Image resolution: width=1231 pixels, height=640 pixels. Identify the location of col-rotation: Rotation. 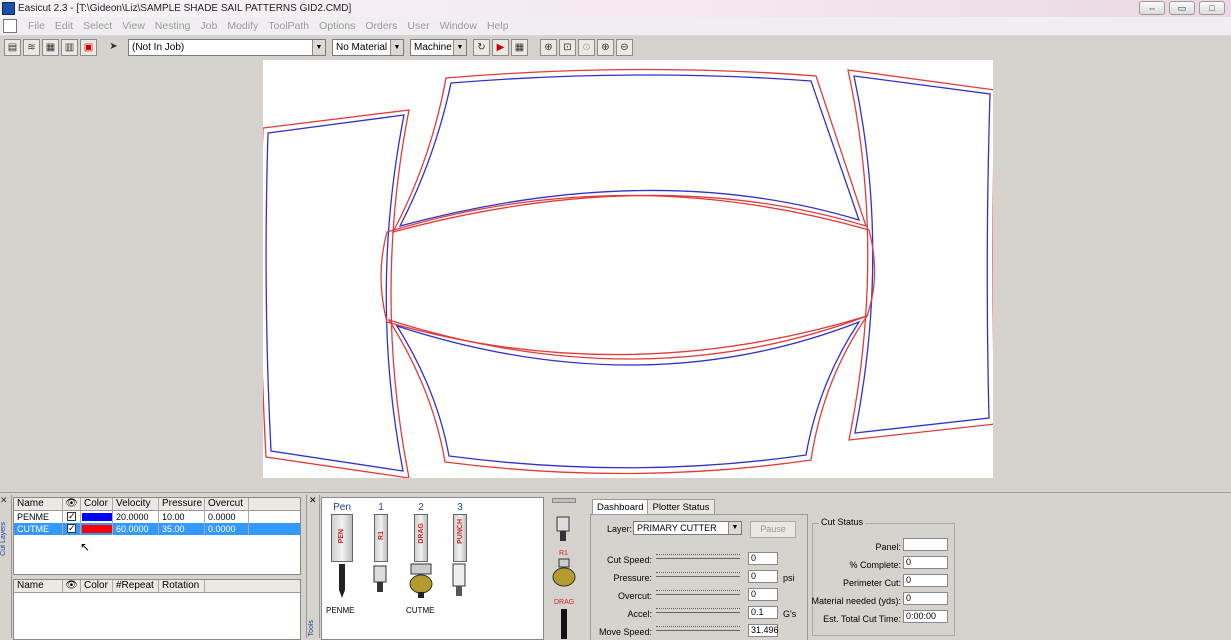
(182, 586).